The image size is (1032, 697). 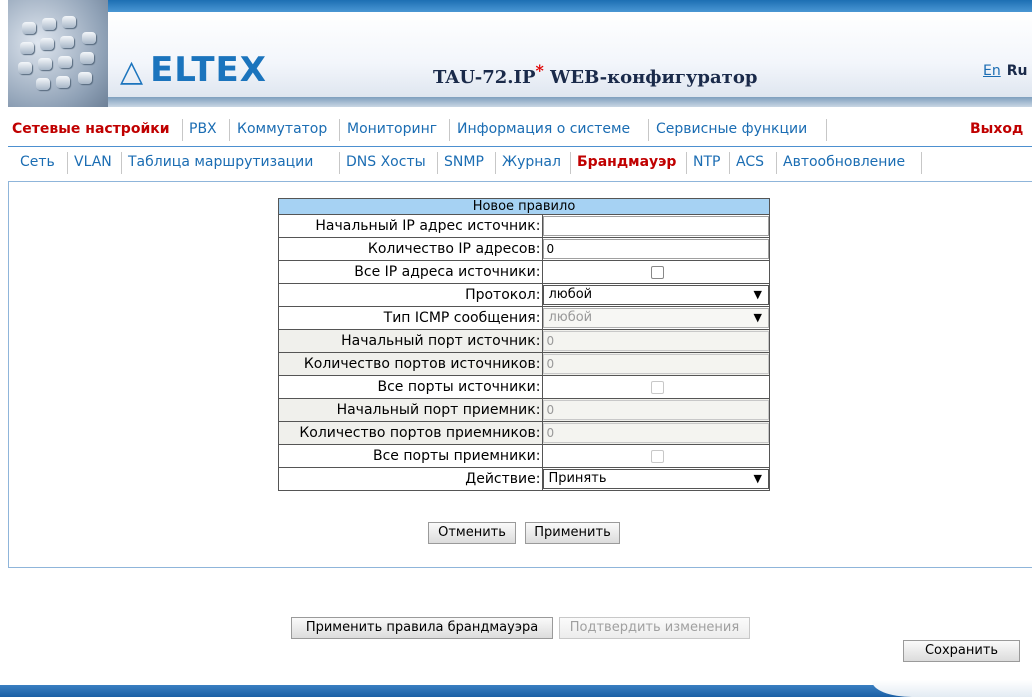 I want to click on src-port-count-input: 0, so click(x=656, y=364).